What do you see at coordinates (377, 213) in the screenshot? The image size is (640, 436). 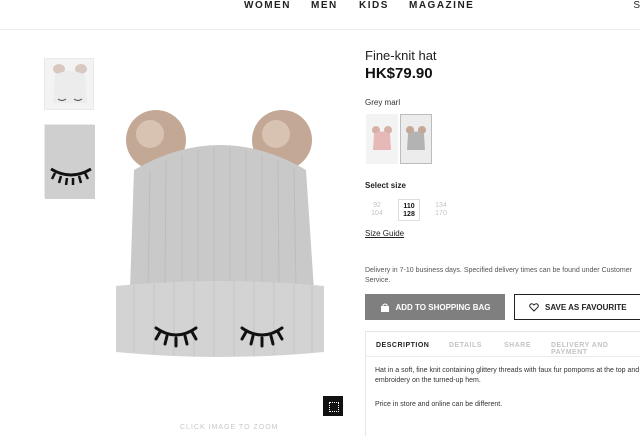 I see `size-bottom: 104` at bounding box center [377, 213].